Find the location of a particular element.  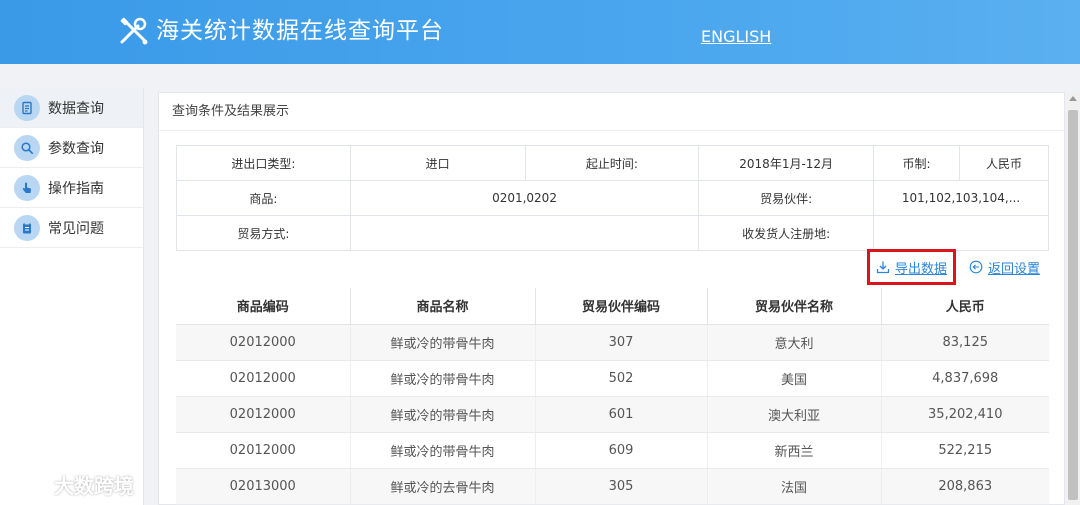

registration-value is located at coordinates (961, 233).